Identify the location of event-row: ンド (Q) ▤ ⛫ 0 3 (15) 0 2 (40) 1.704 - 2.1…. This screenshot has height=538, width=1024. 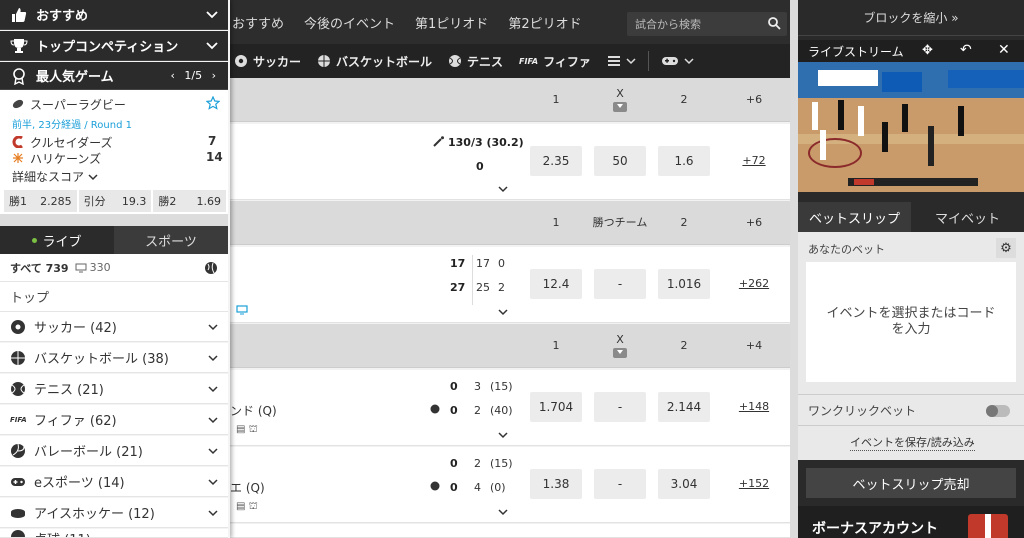
(506, 408).